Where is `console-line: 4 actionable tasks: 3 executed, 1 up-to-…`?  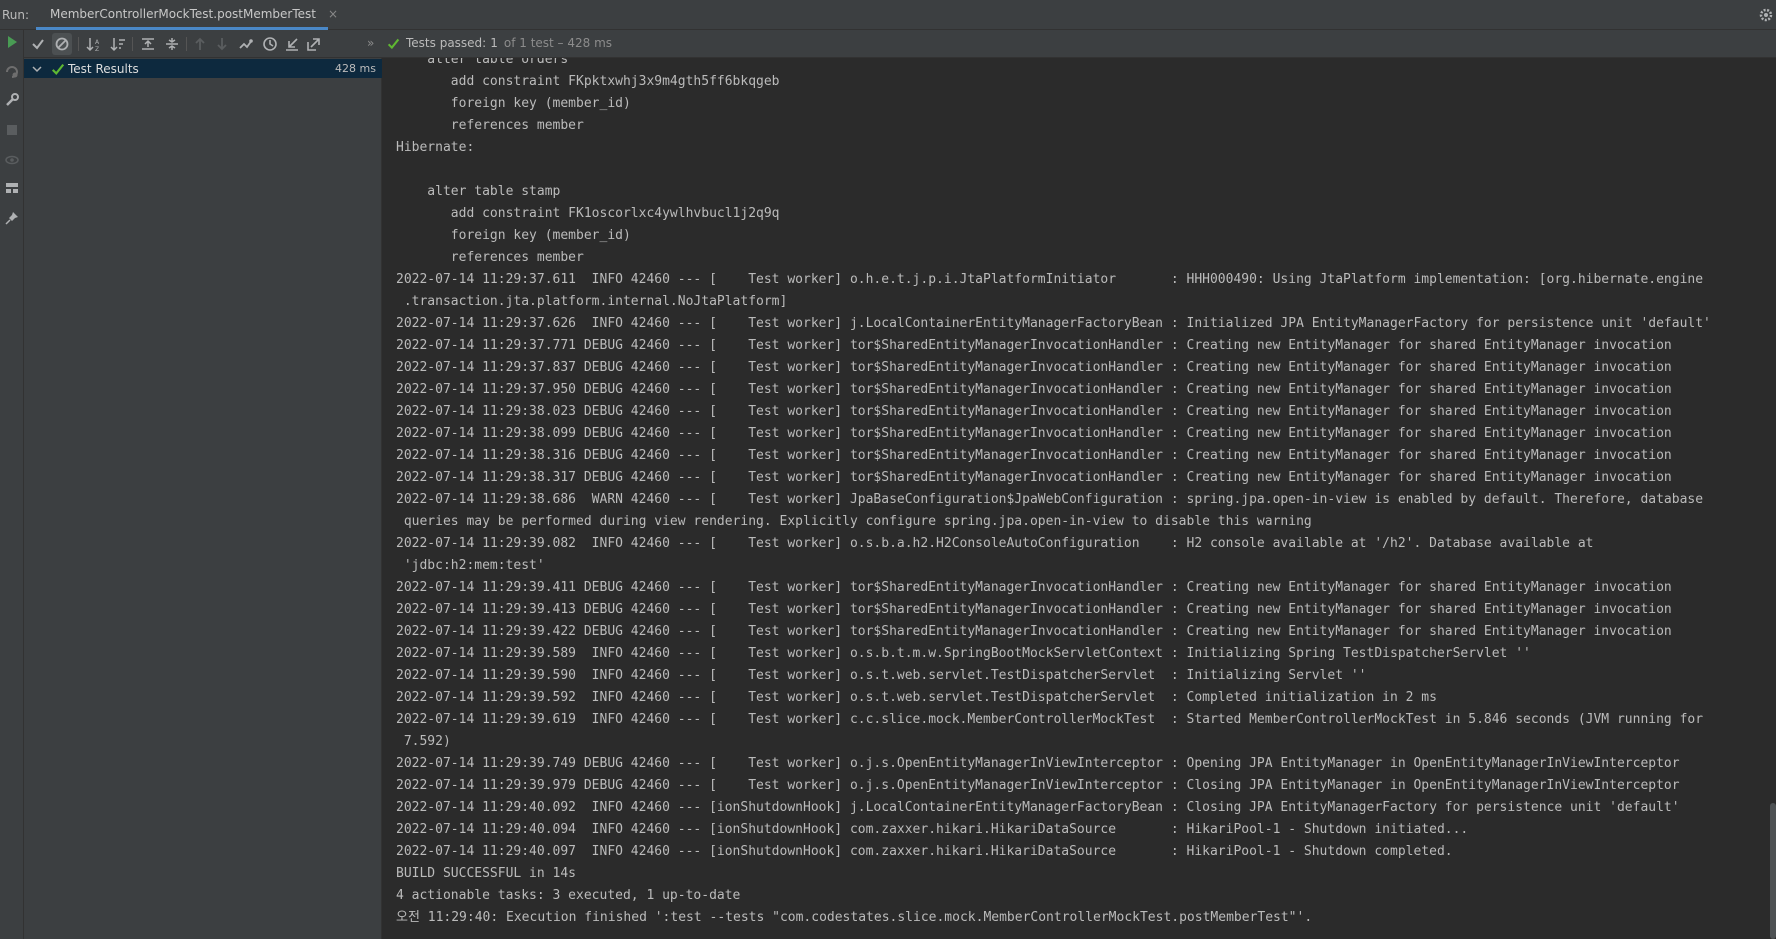 console-line: 4 actionable tasks: 3 executed, 1 up-to-… is located at coordinates (568, 895).